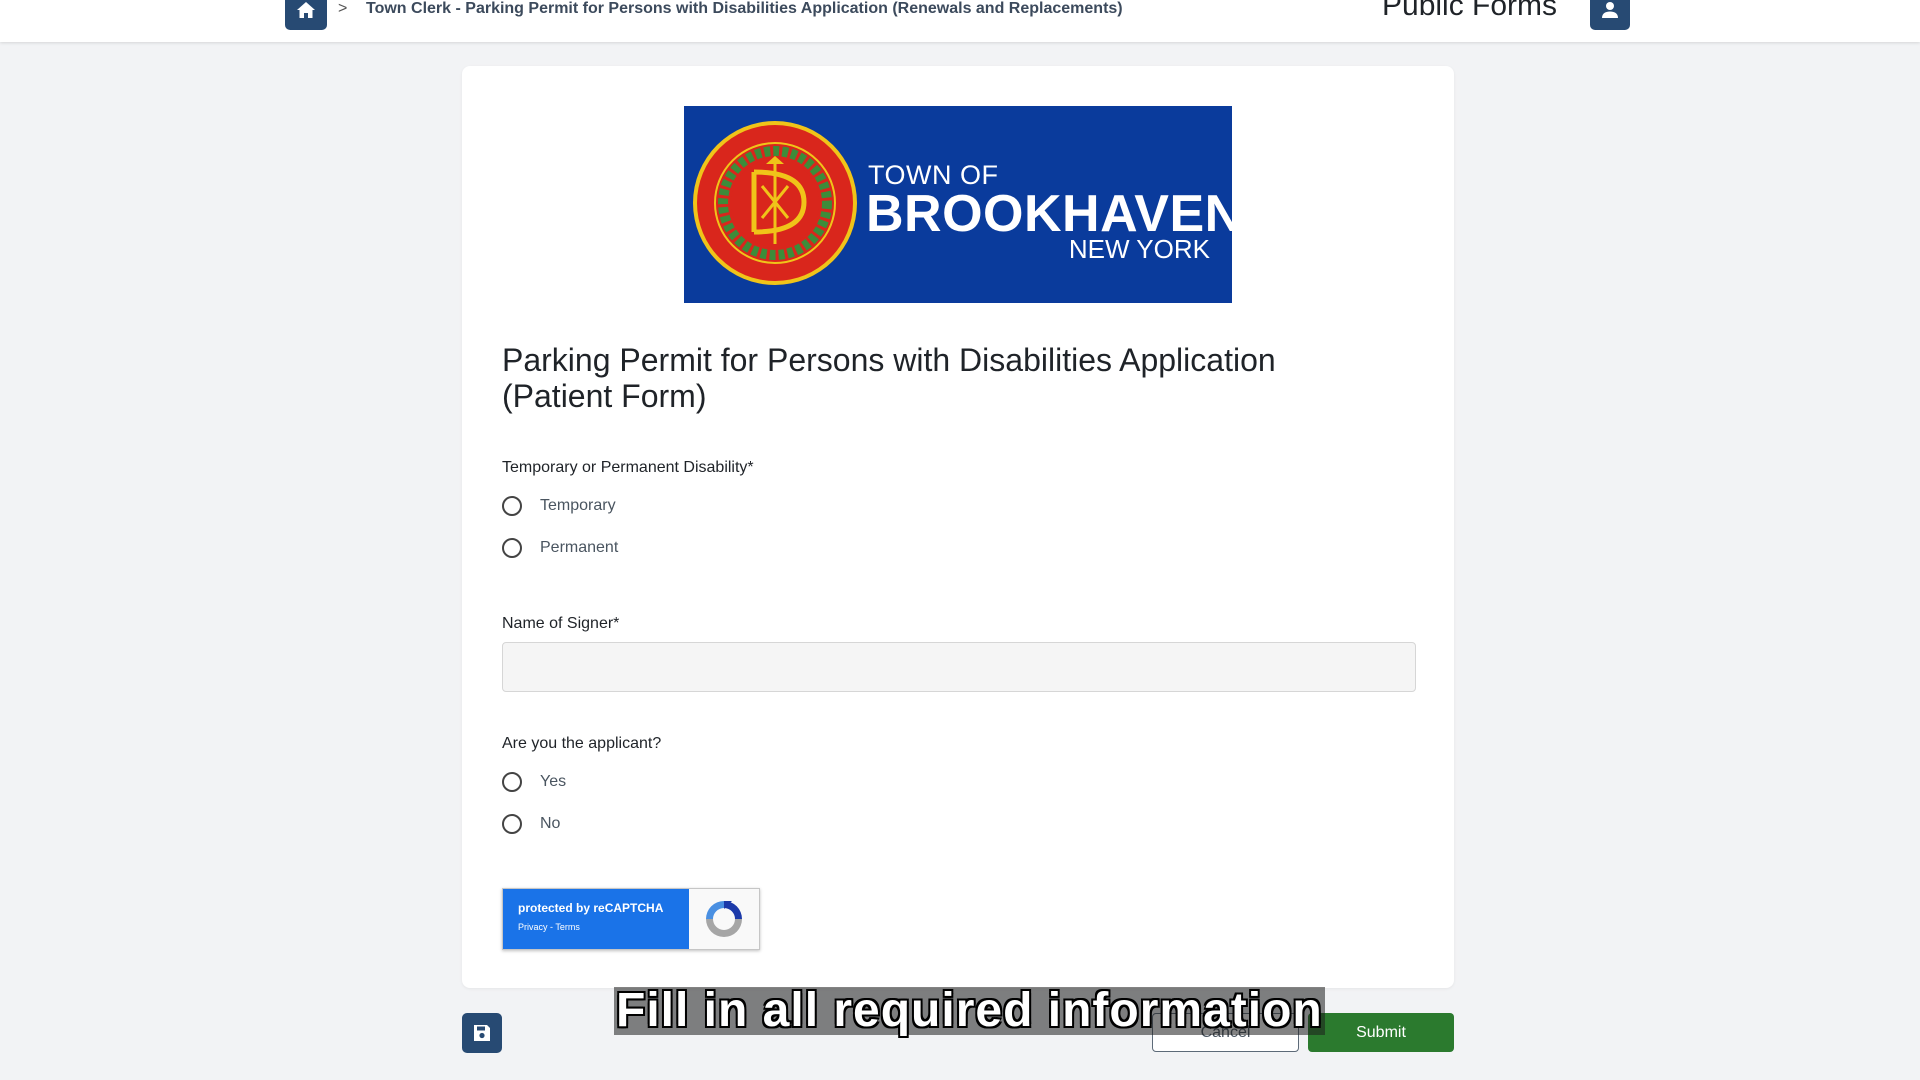  I want to click on radio-label-permanent: Permanent, so click(579, 547).